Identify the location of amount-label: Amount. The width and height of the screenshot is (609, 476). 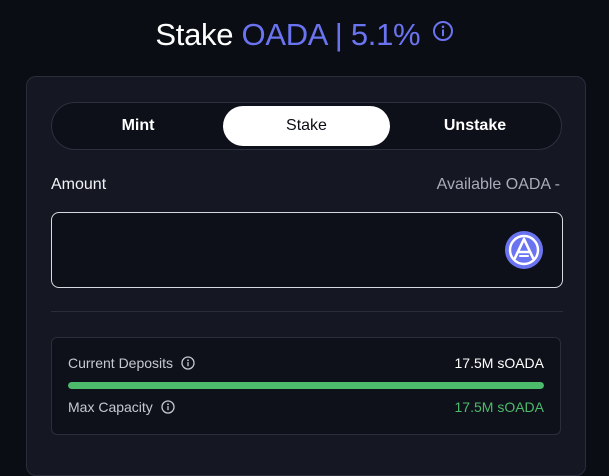
(79, 184).